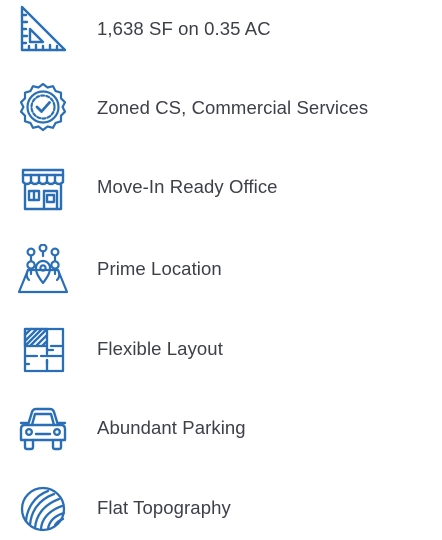  I want to click on feature-label: Flexible Layout, so click(160, 348).